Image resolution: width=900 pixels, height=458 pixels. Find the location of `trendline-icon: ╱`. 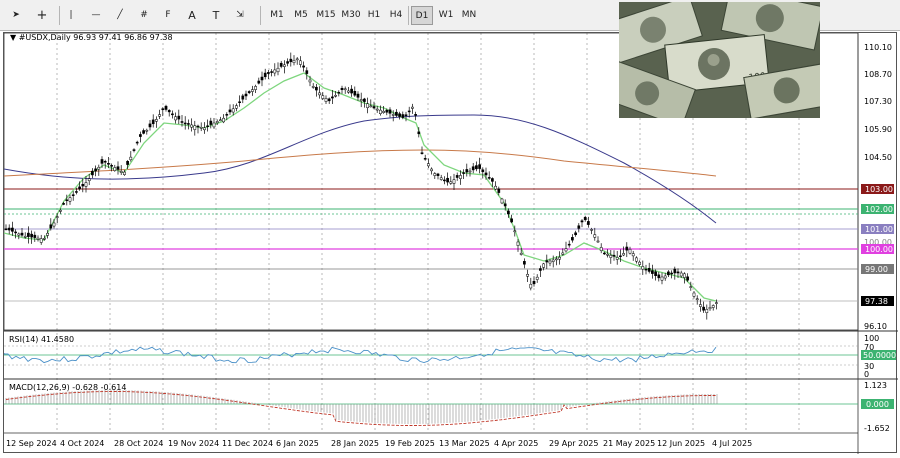

trendline-icon: ╱ is located at coordinates (120, 15).